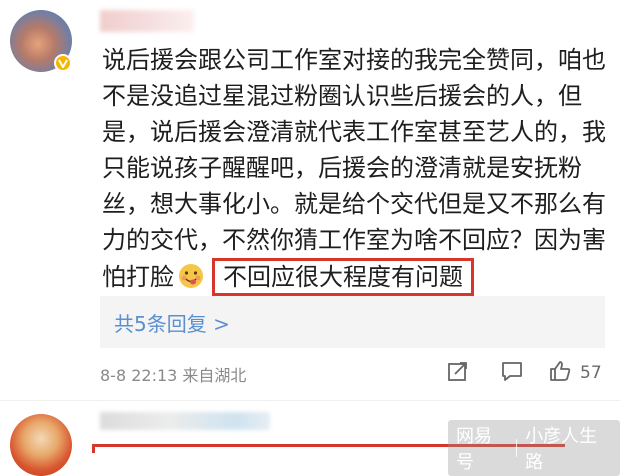 This screenshot has width=620, height=476. I want to click on comment-line: 说后援会跟公司工作室对接的我完全赞同，咱也, so click(354, 60).